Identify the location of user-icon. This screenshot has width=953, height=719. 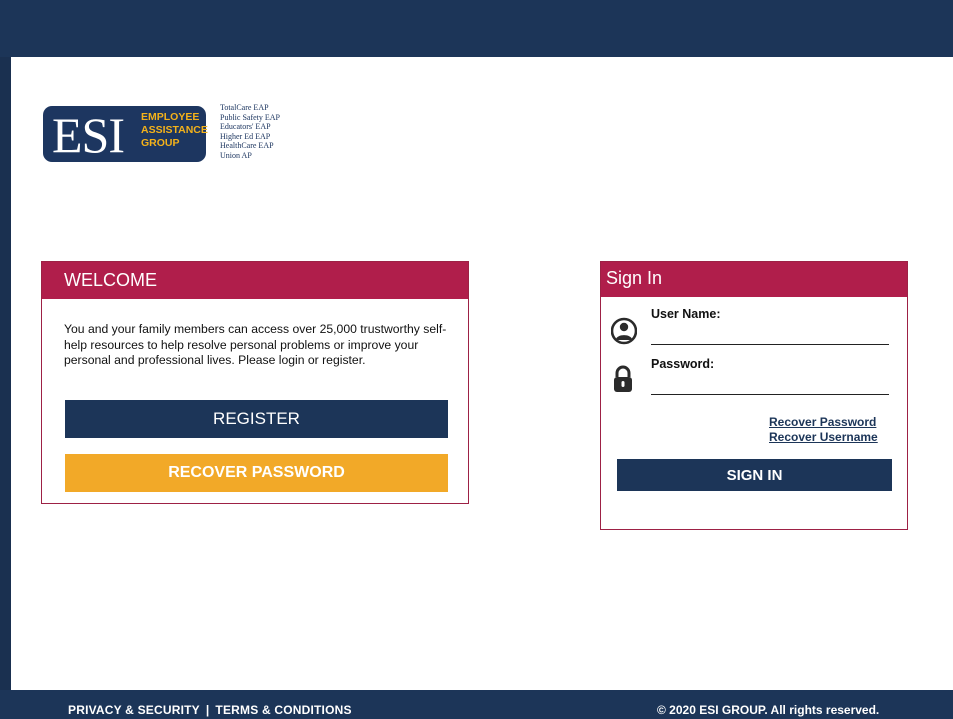
(624, 333).